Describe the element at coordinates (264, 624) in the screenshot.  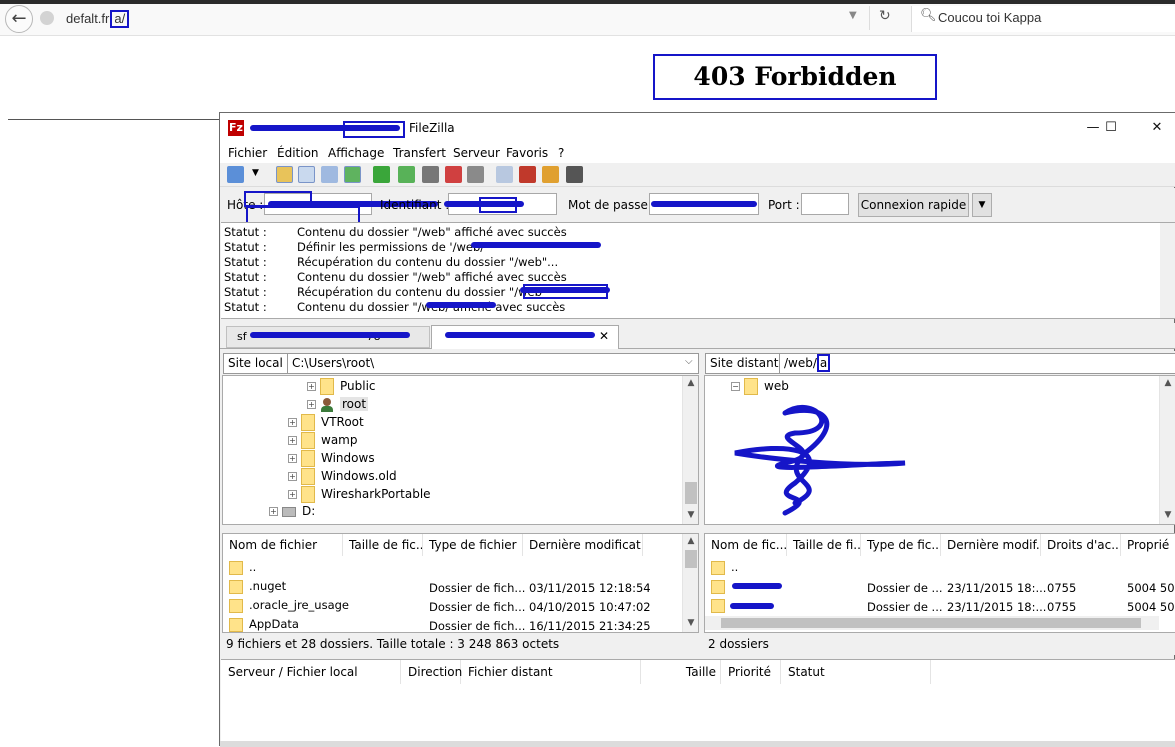
I see `list-item: AppData` at that location.